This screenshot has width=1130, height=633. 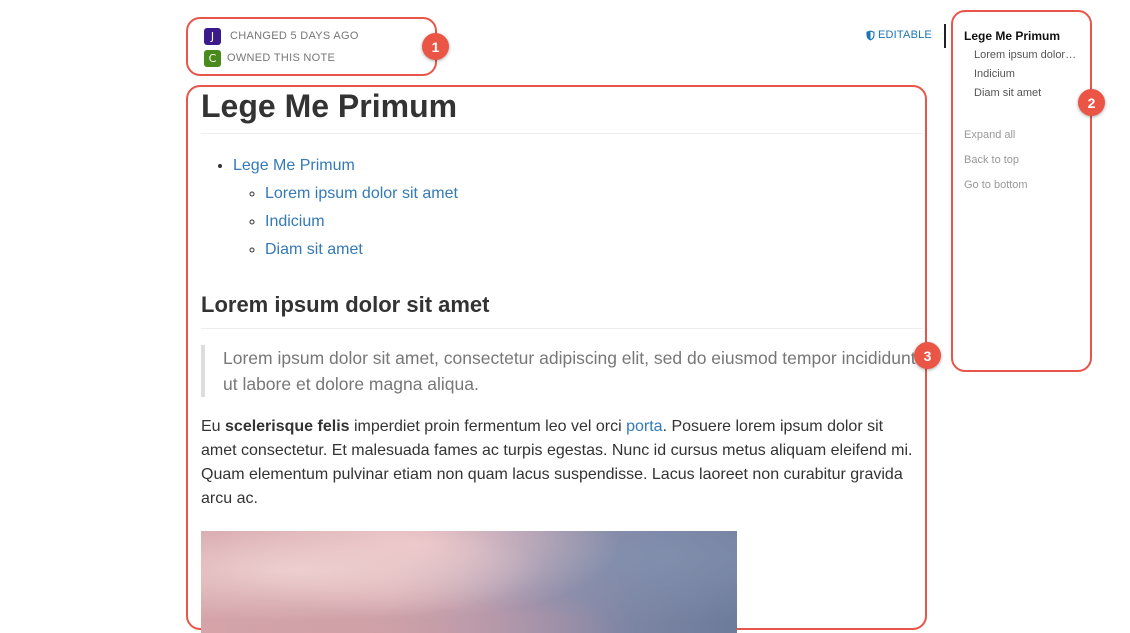 What do you see at coordinates (1026, 74) in the screenshot?
I see `sidebar-toc-item: Indicium` at bounding box center [1026, 74].